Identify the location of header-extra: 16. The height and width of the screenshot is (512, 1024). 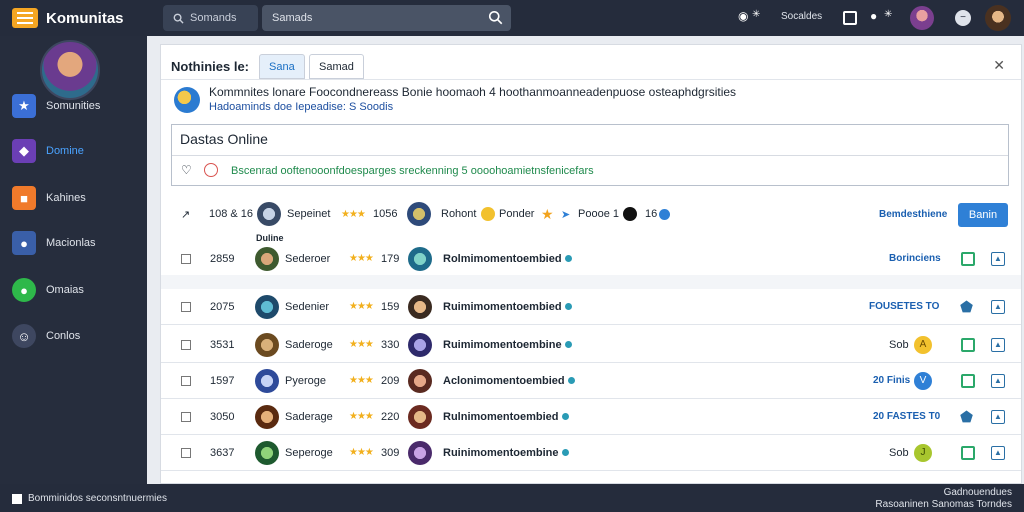
(651, 214).